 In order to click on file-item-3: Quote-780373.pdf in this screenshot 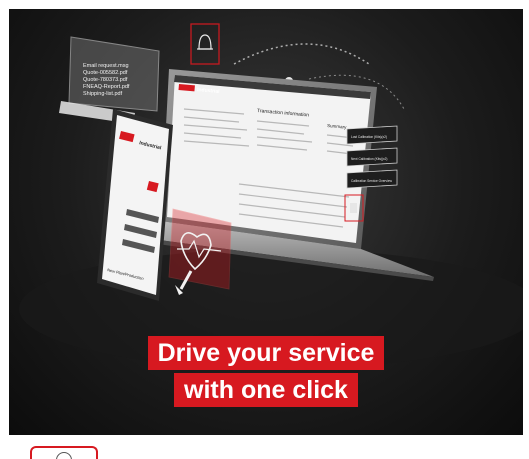, I will do `click(105, 80)`.